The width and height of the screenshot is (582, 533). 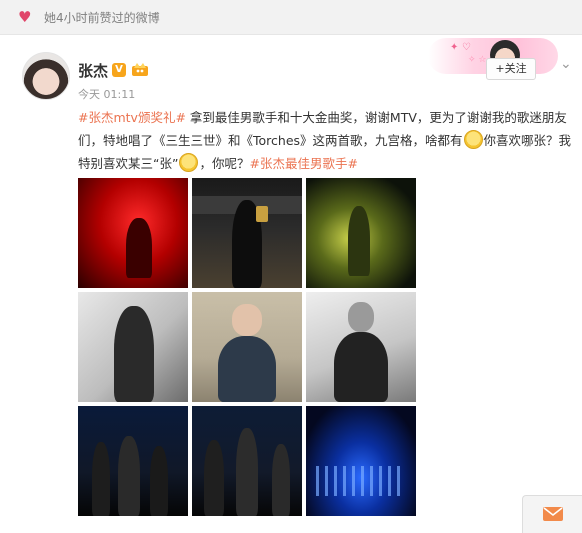 I want to click on post-username: 张杰, so click(x=93, y=70).